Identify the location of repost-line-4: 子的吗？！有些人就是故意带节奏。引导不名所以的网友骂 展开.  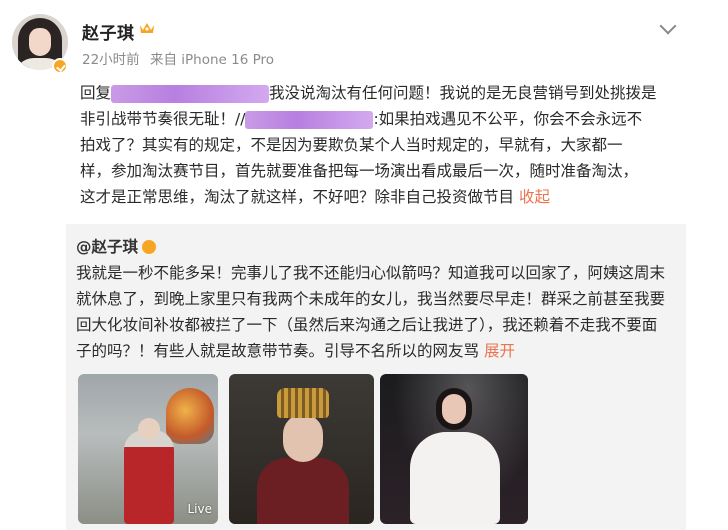
(376, 351).